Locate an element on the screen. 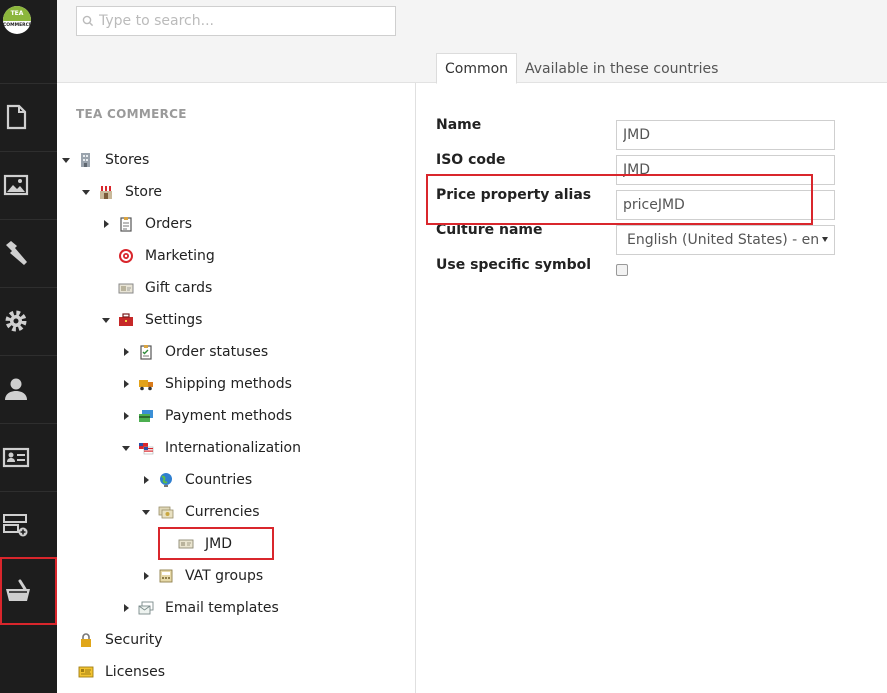 Image resolution: width=887 pixels, height=693 pixels. clipboard-icon is located at coordinates (126, 224).